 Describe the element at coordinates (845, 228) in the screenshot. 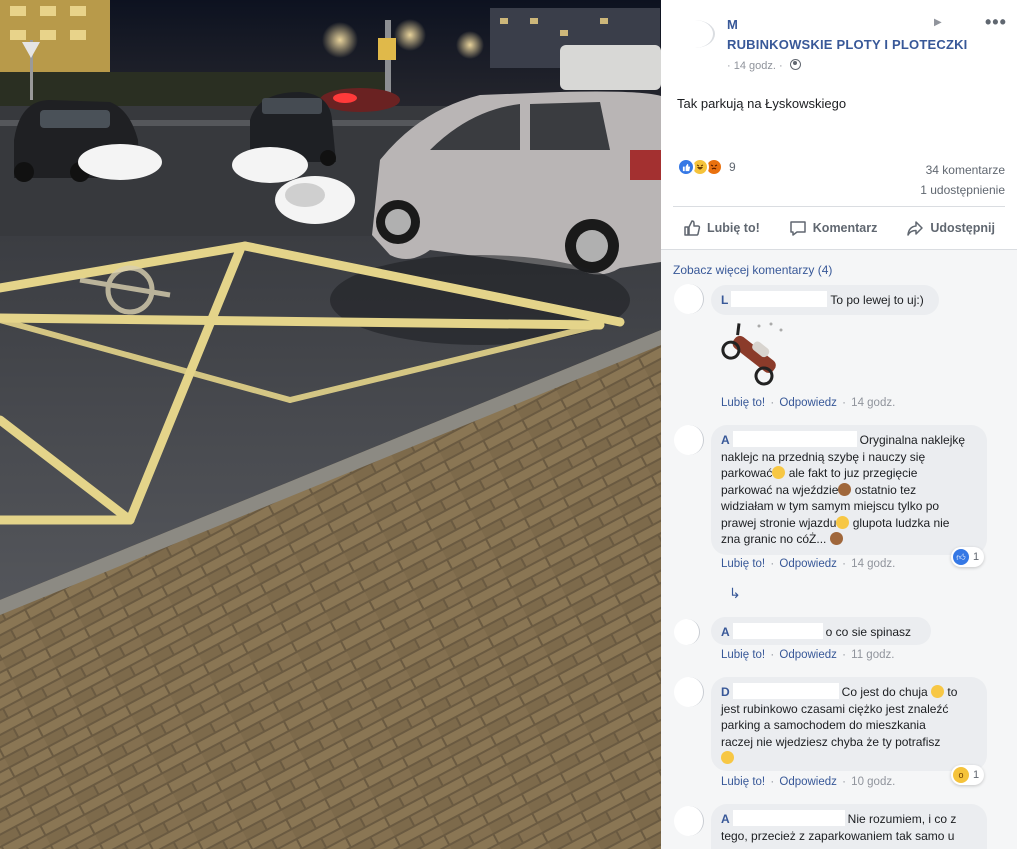

I see `comment-button-label: Komentarz` at that location.